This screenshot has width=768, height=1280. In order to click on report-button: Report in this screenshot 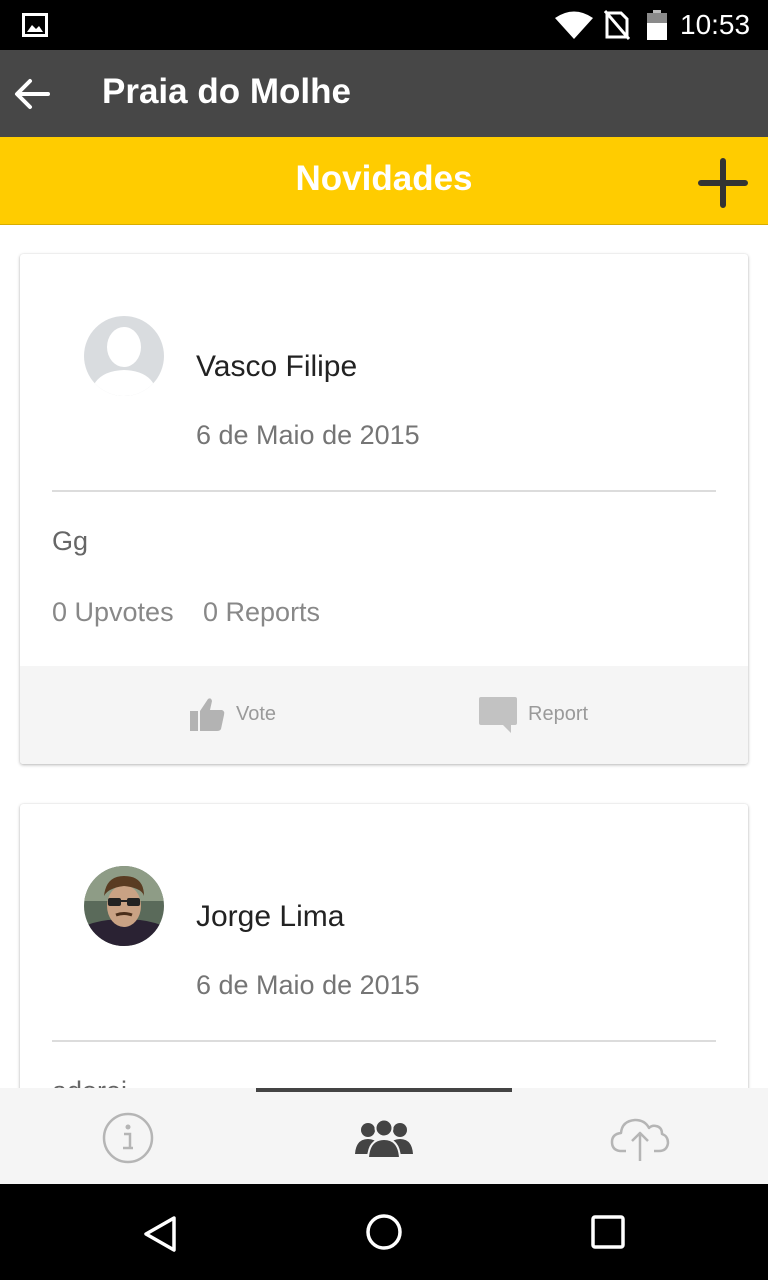, I will do `click(533, 714)`.